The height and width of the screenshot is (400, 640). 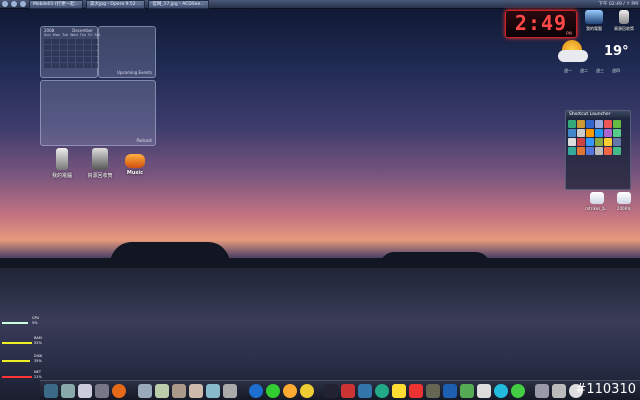 I want to click on trash-icon, so click(x=559, y=390).